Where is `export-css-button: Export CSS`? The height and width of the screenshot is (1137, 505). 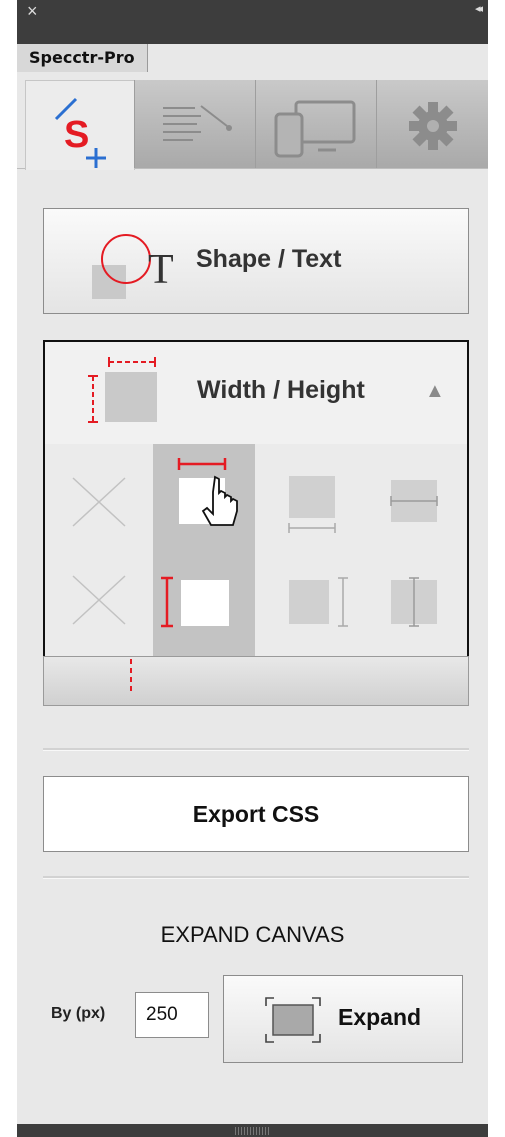 export-css-button: Export CSS is located at coordinates (256, 814).